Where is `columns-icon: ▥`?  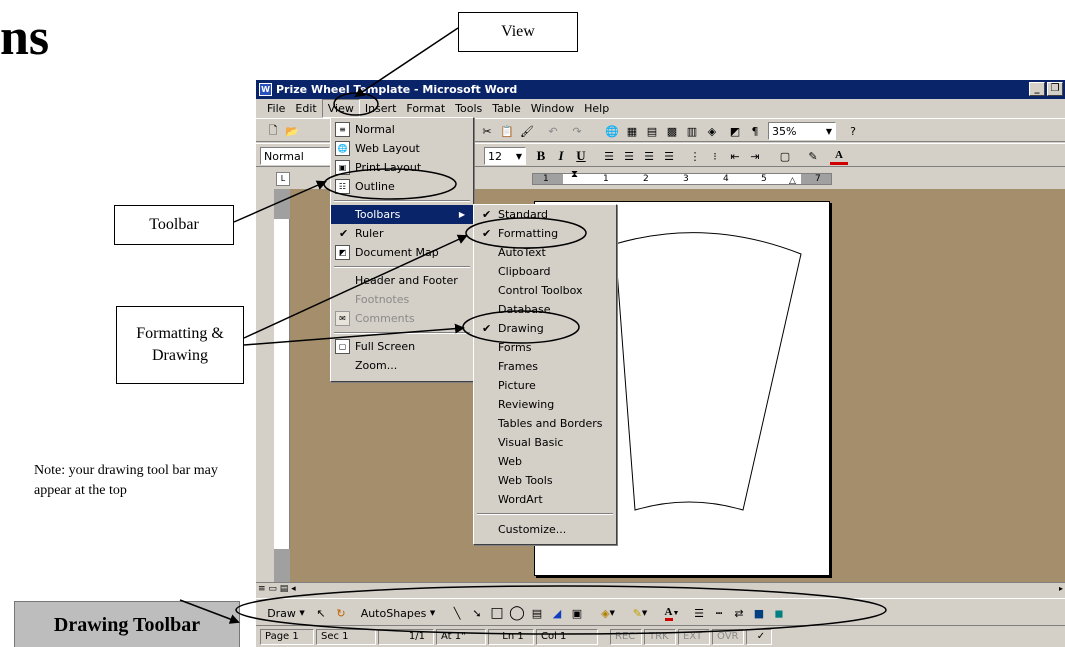 columns-icon: ▥ is located at coordinates (692, 131).